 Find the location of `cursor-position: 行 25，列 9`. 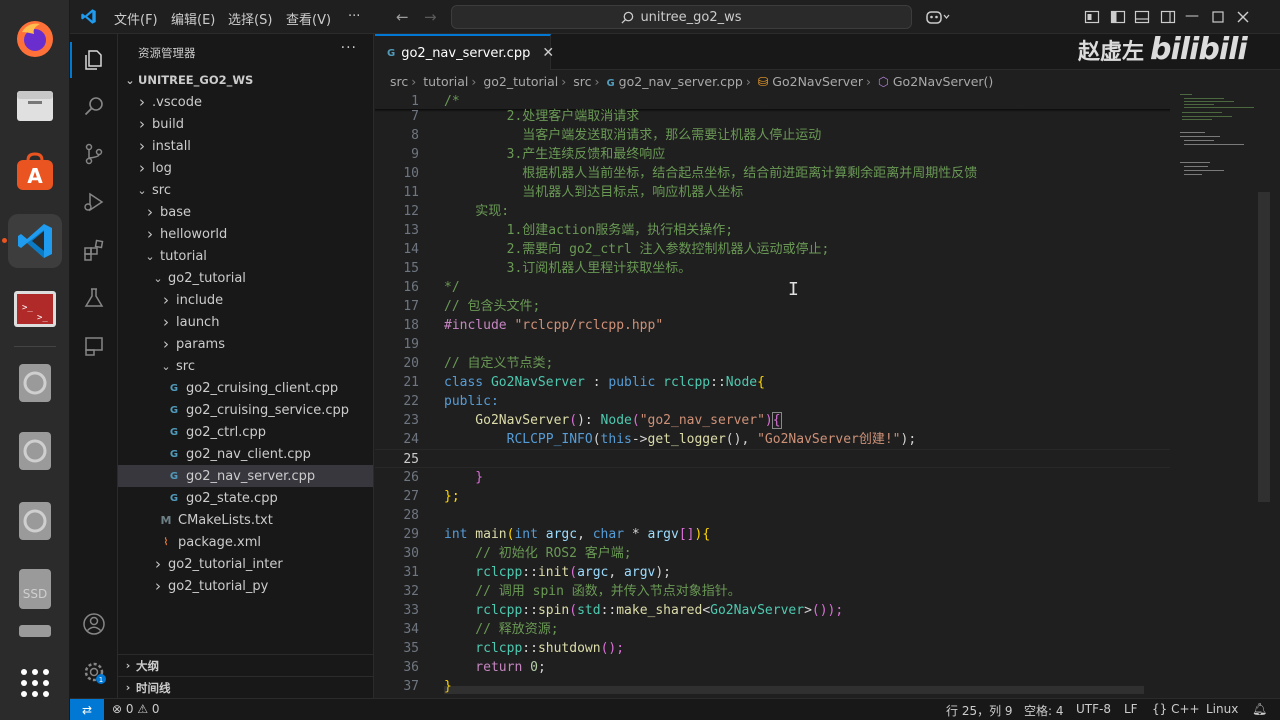

cursor-position: 行 25，列 9 is located at coordinates (979, 710).